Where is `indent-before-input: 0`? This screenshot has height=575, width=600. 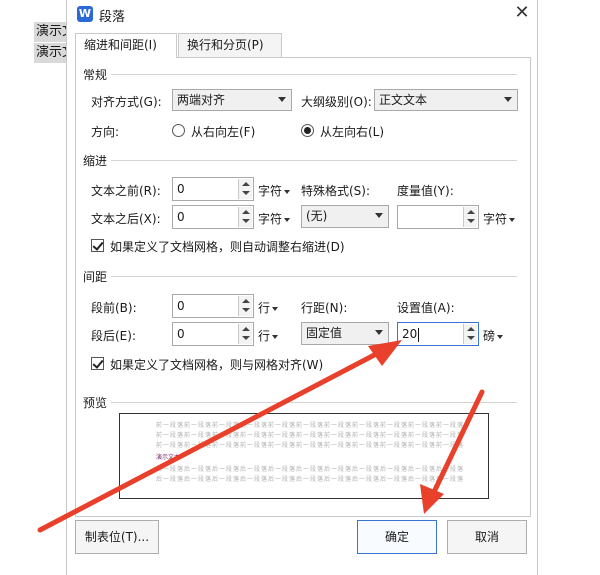
indent-before-input: 0 is located at coordinates (213, 189).